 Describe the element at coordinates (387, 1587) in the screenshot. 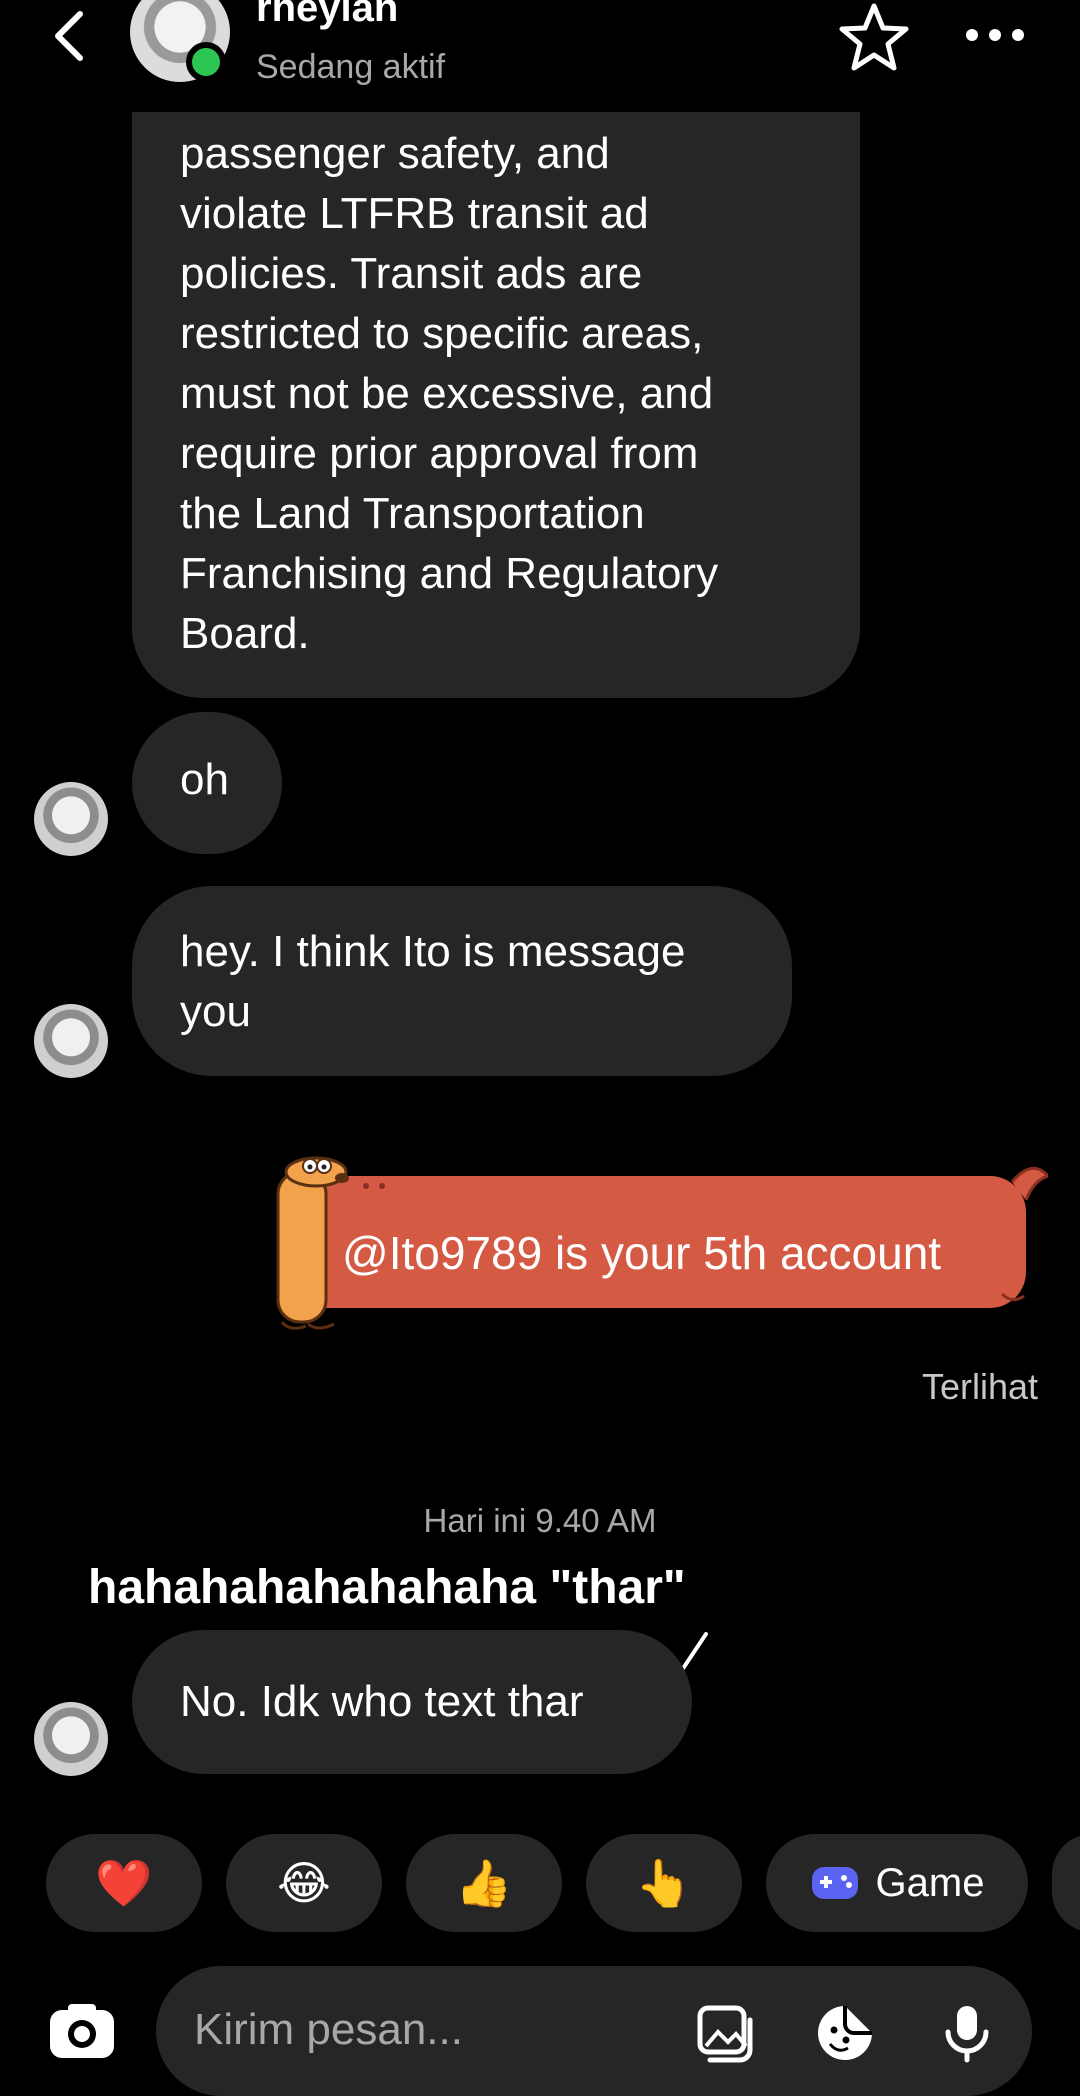

I see `overlay-caption: hahahahahahahaha "thar"` at that location.